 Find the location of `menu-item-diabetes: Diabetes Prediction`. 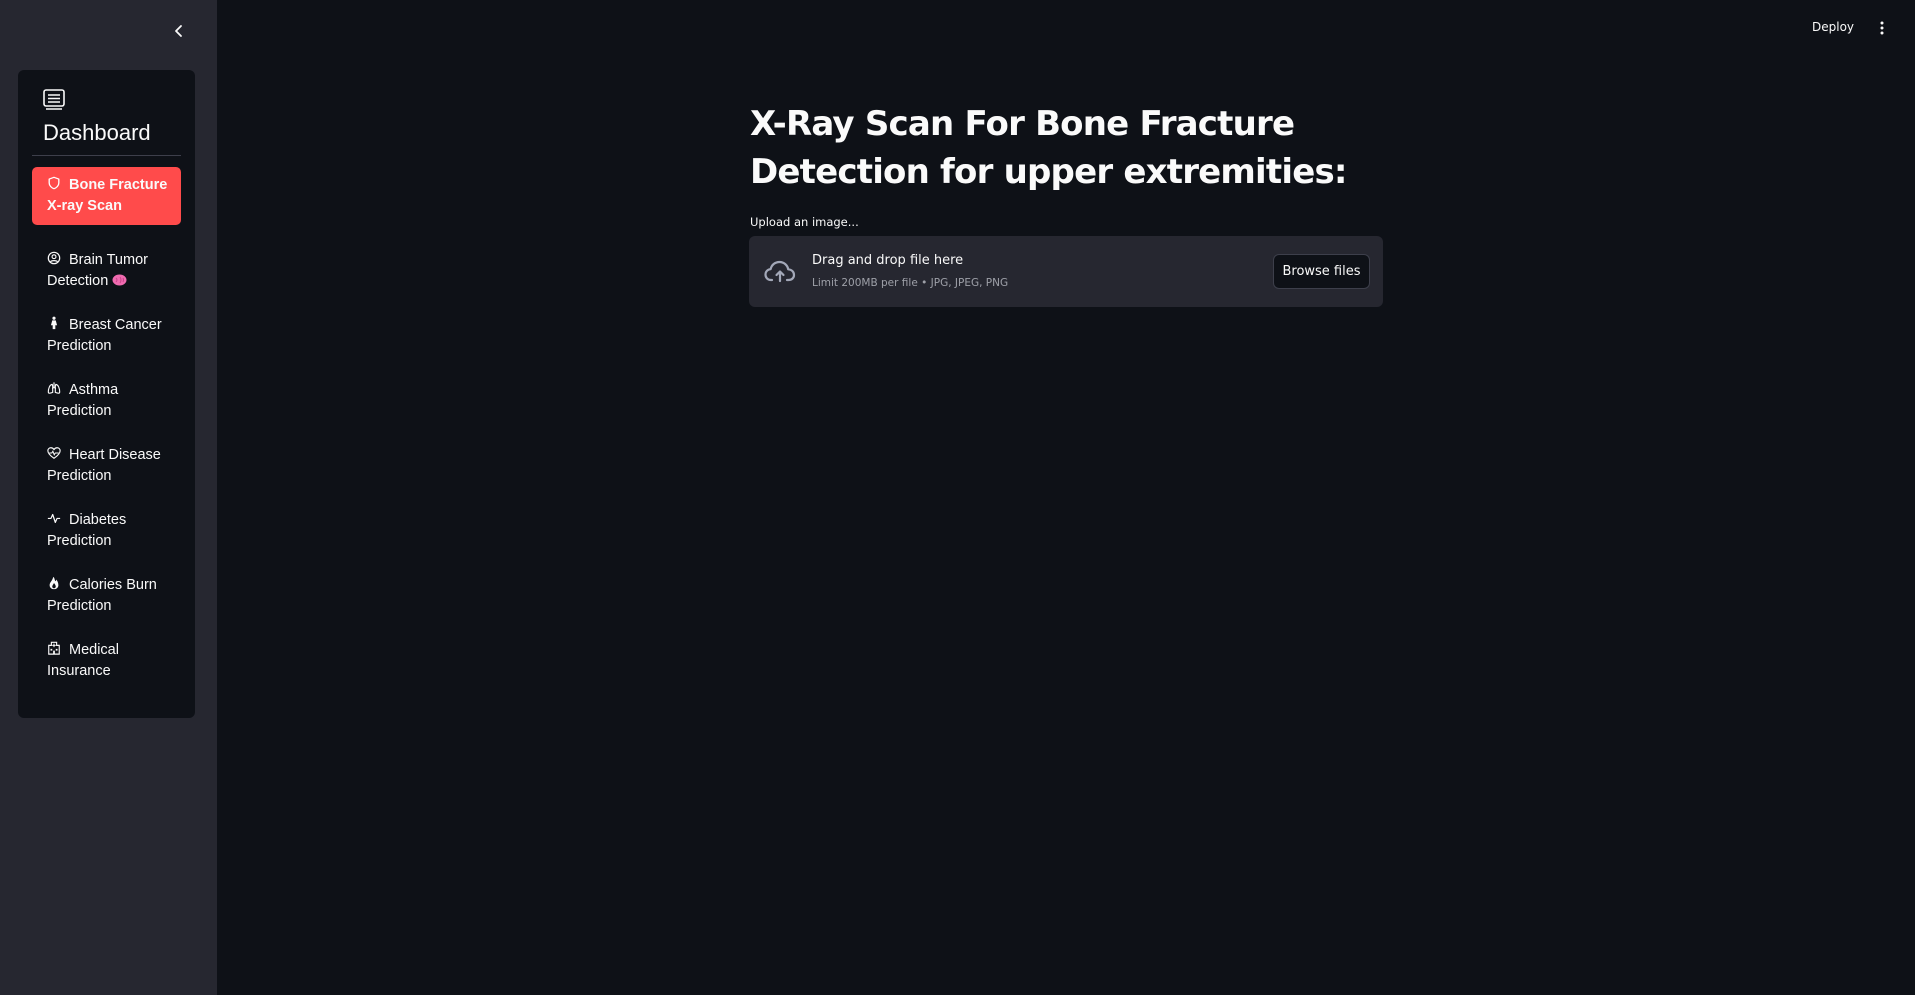

menu-item-diabetes: Diabetes Prediction is located at coordinates (106, 531).